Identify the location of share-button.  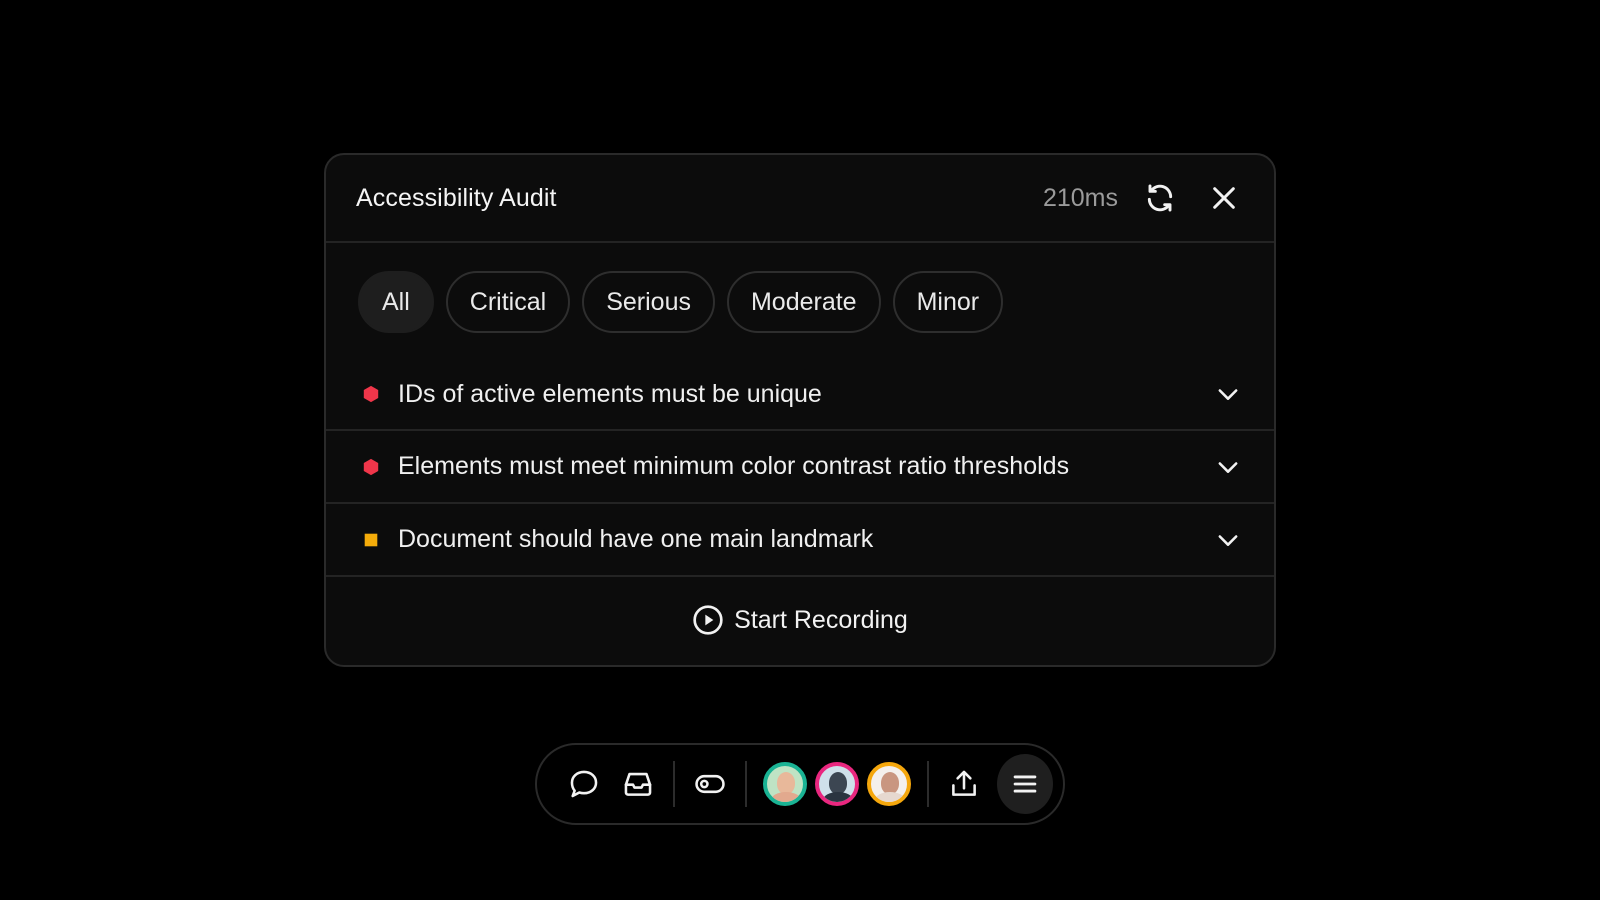
(964, 784).